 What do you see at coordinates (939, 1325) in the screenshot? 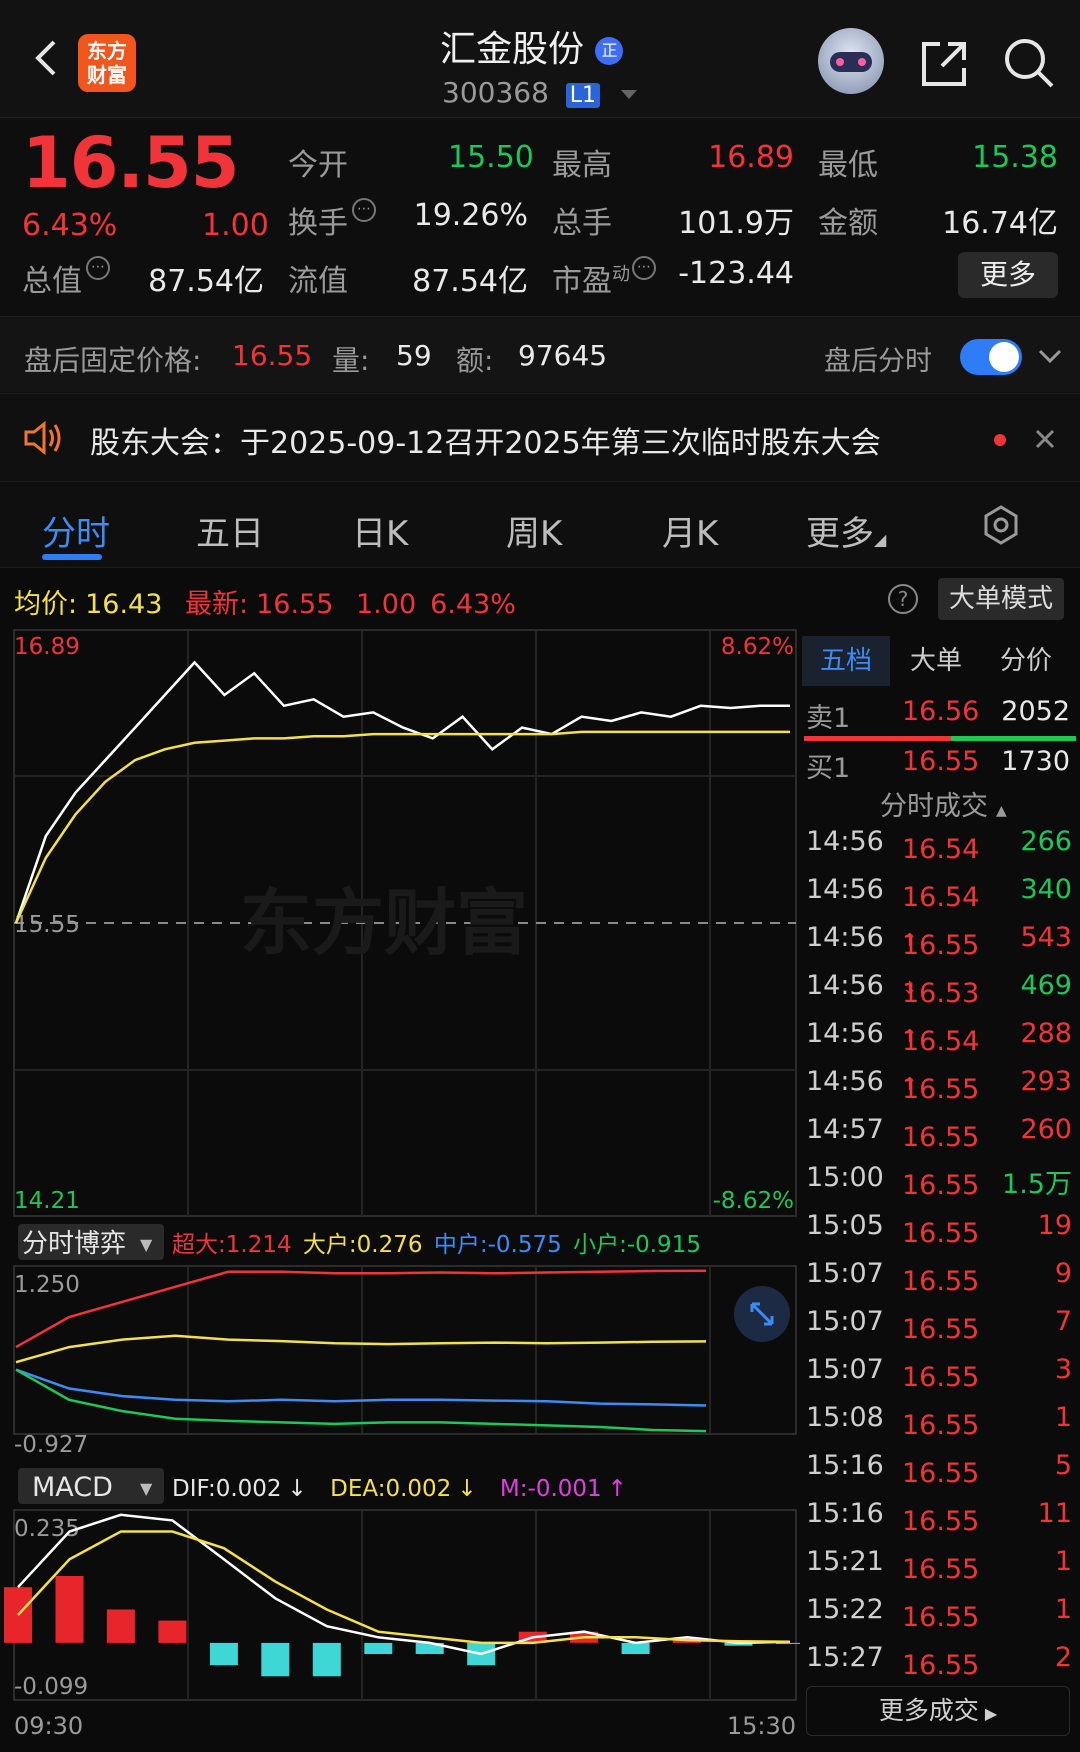
I see `trade-row: 15:07 16.55 7` at bounding box center [939, 1325].